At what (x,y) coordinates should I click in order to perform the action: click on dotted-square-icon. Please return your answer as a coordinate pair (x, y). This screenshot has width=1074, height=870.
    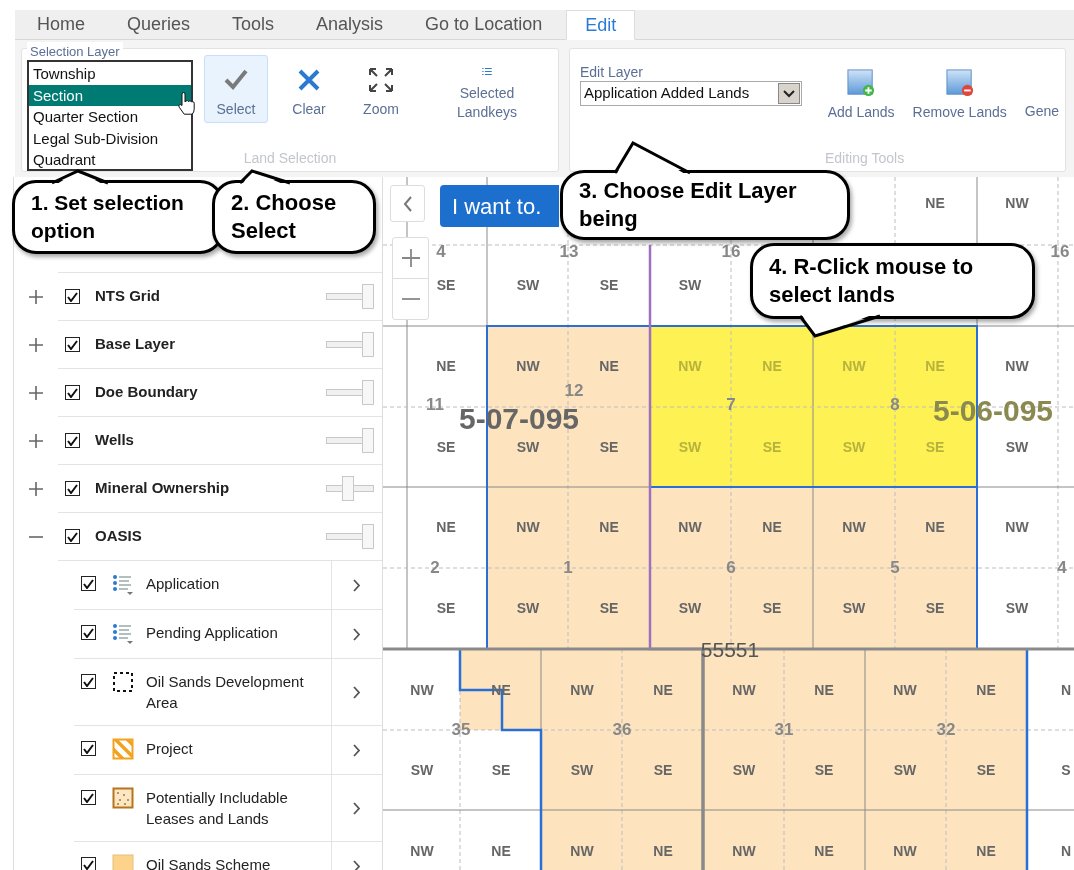
    Looking at the image, I should click on (123, 798).